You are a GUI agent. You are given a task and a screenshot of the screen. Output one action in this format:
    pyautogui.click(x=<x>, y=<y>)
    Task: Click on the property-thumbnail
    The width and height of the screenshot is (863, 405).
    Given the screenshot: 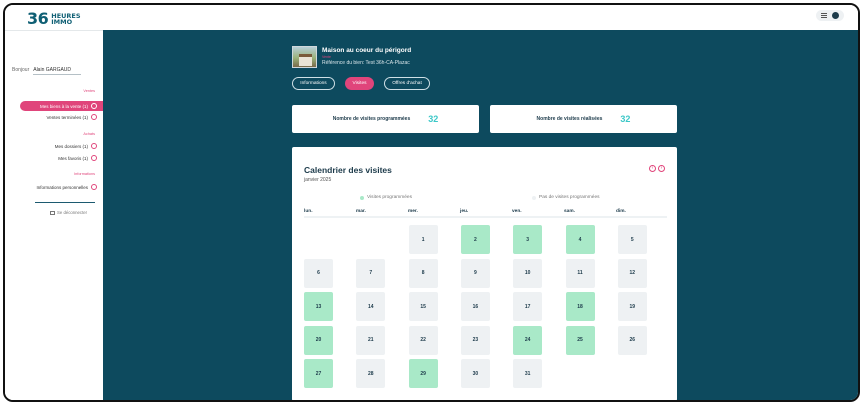 What is the action you would take?
    pyautogui.click(x=304, y=57)
    